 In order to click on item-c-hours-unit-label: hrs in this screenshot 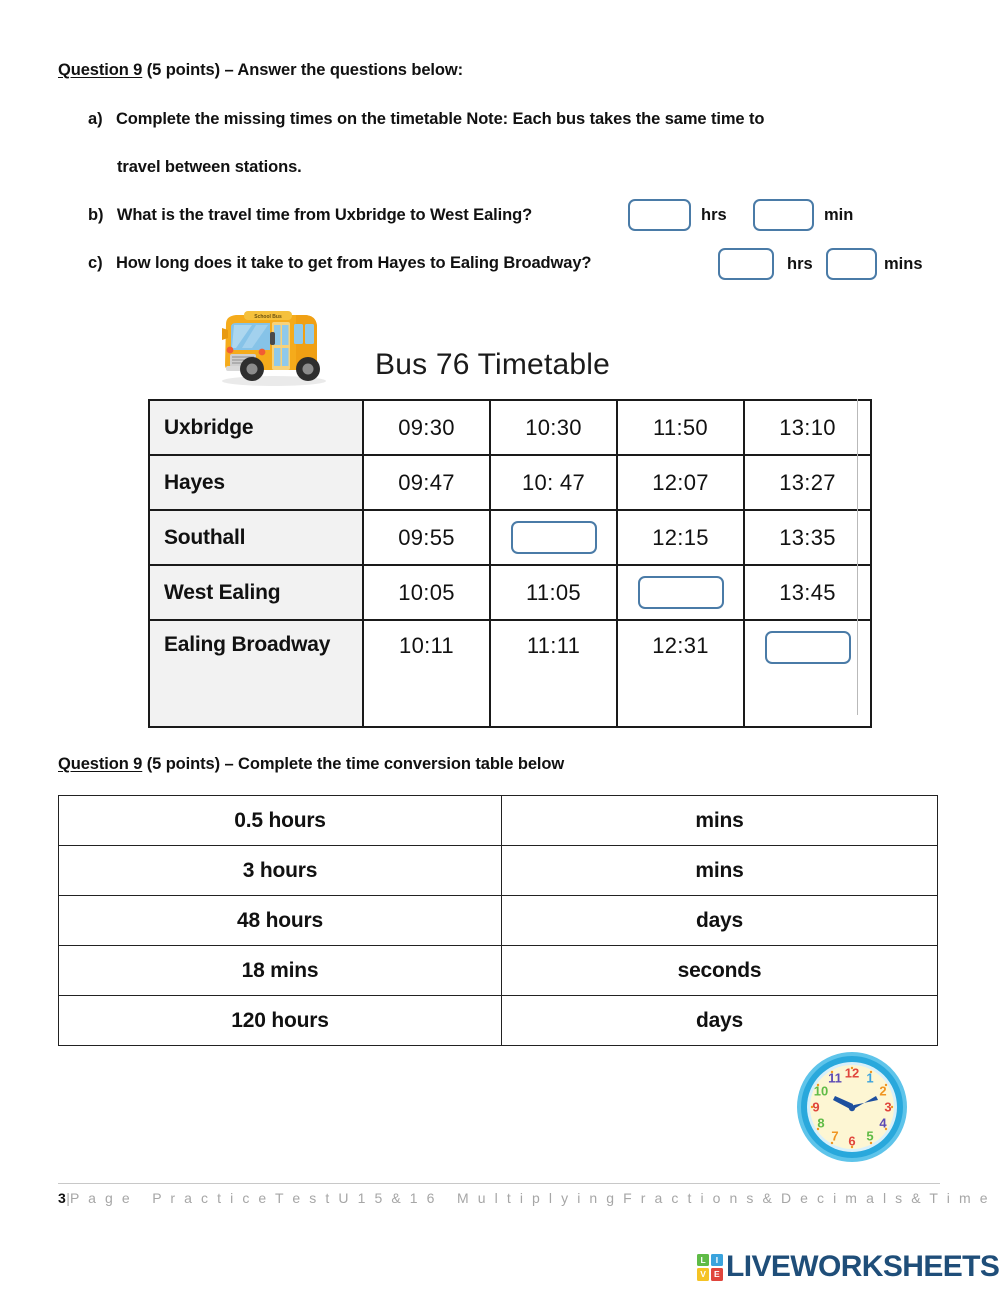, I will do `click(800, 264)`.